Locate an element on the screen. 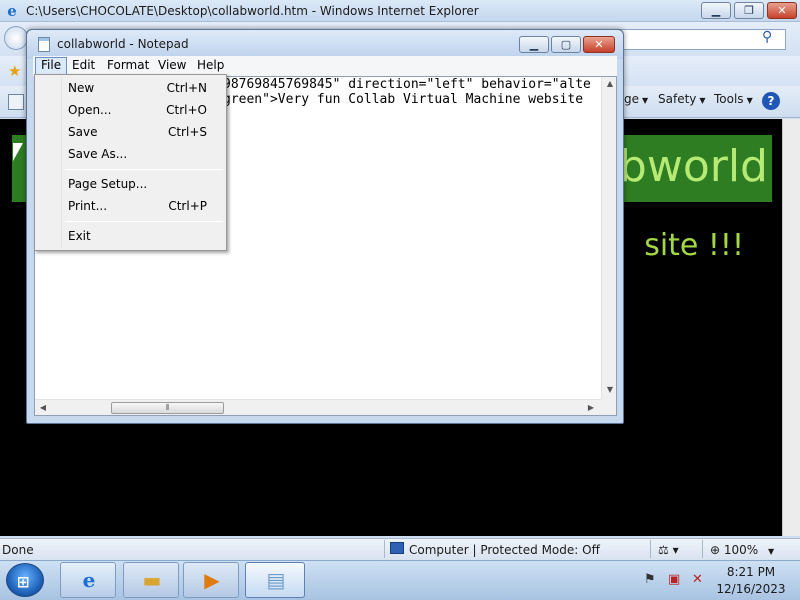 This screenshot has width=800, height=600. menu-item-exit: Exit is located at coordinates (130, 236).